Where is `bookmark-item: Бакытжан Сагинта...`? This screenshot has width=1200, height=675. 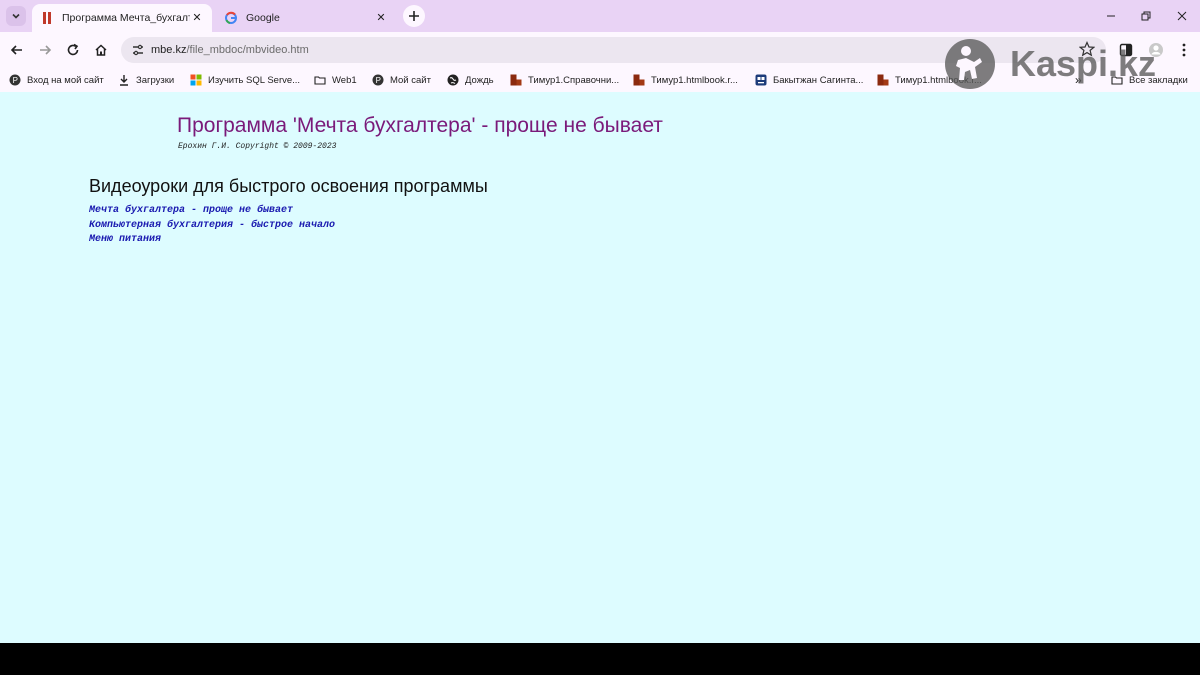 bookmark-item: Бакытжан Сагинта... is located at coordinates (809, 80).